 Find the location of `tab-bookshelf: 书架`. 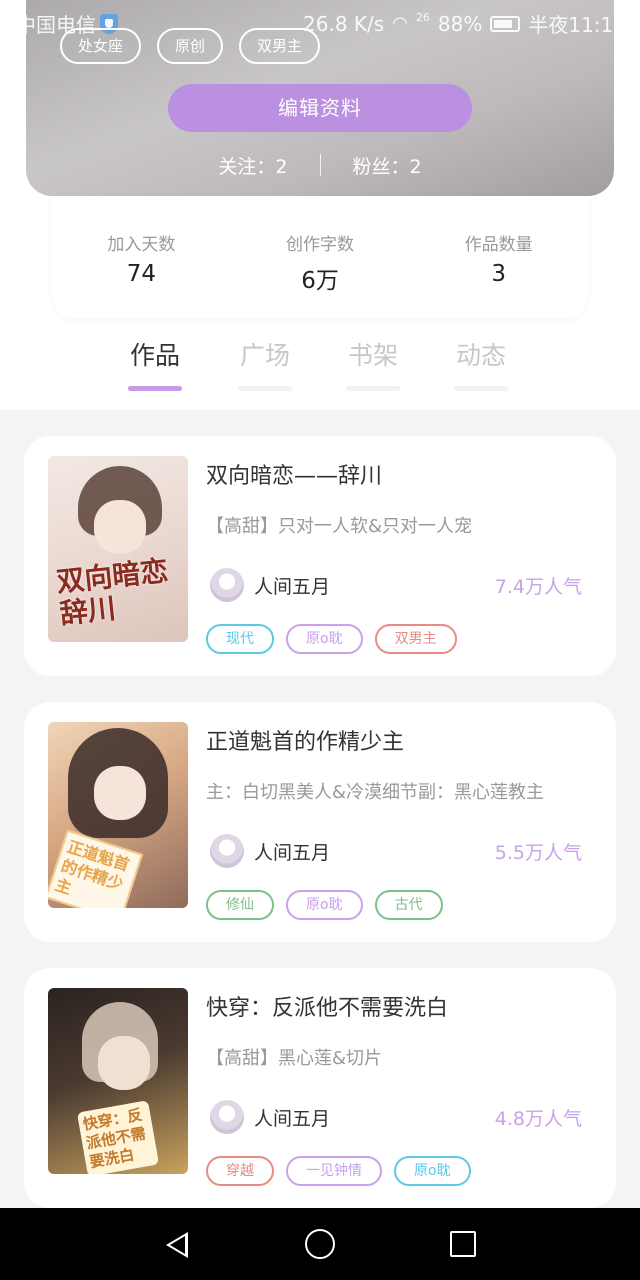

tab-bookshelf: 书架 is located at coordinates (373, 363).